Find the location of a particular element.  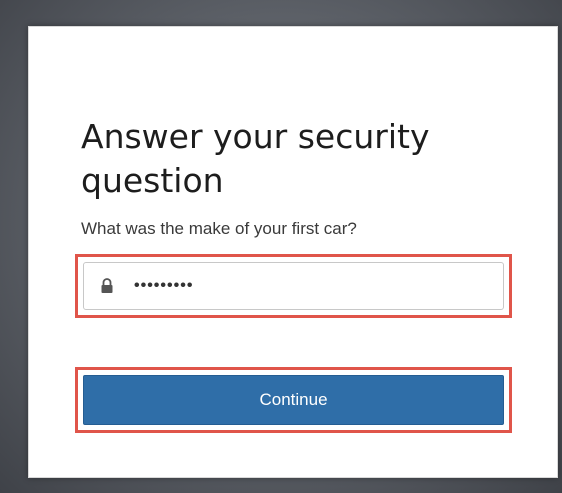

continue-button: Continue is located at coordinates (293, 400).